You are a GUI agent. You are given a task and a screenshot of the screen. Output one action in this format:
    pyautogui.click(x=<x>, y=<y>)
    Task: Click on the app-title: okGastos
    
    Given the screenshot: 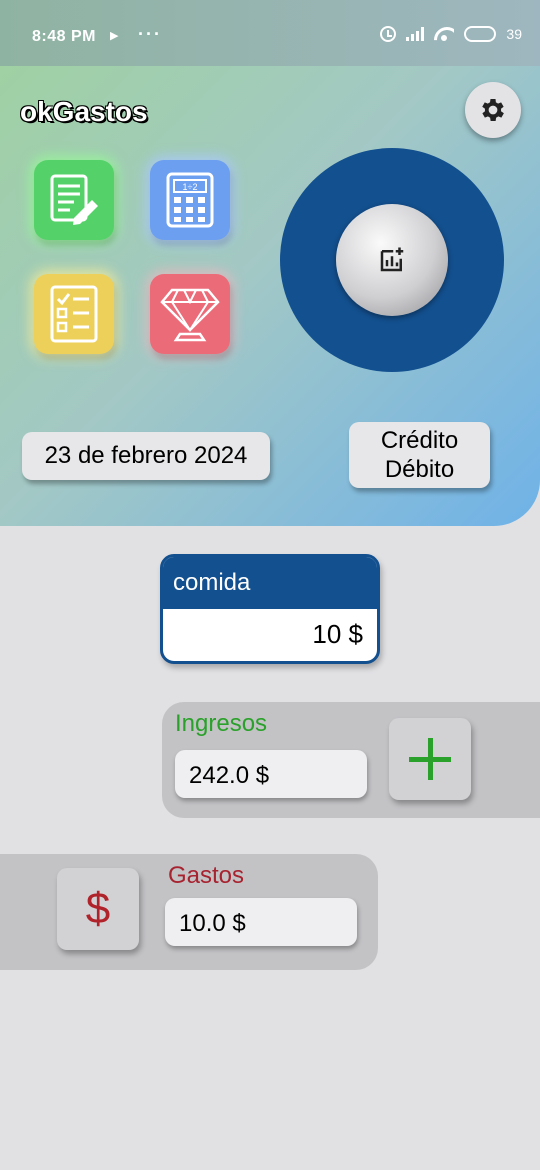 What is the action you would take?
    pyautogui.click(x=84, y=111)
    